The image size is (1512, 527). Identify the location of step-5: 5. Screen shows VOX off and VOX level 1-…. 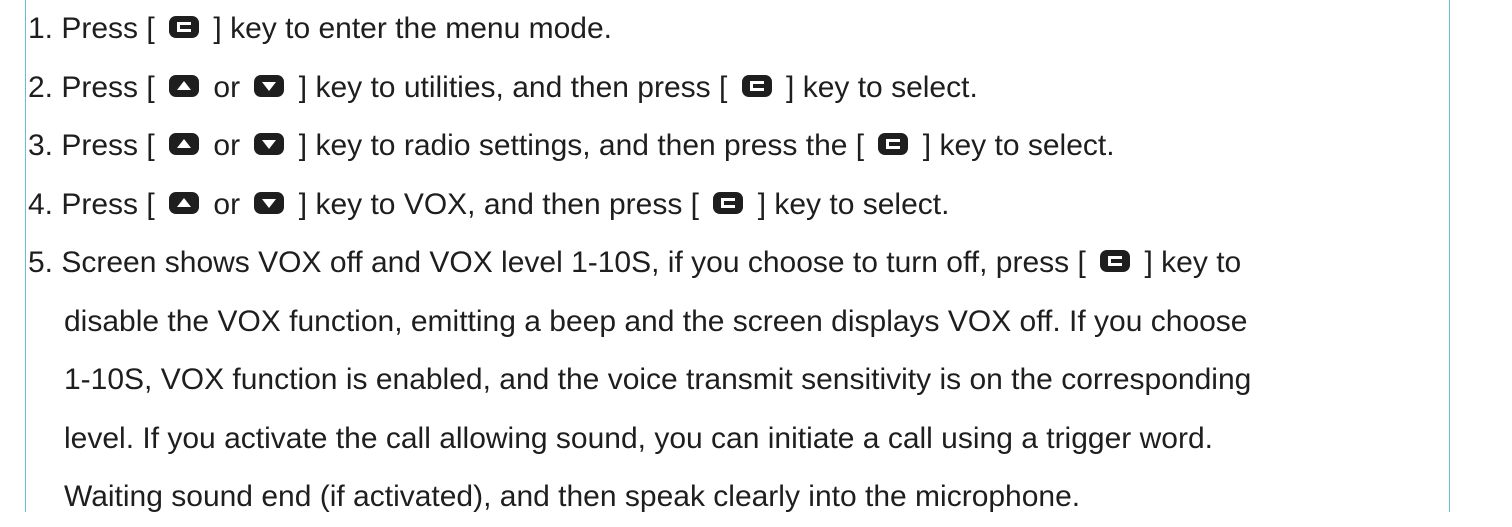
(763, 263).